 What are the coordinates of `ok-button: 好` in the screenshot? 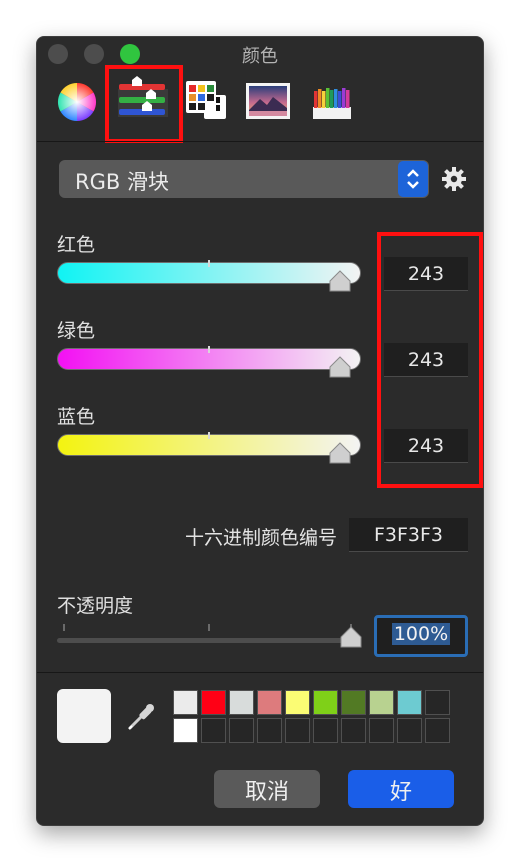 It's located at (401, 789).